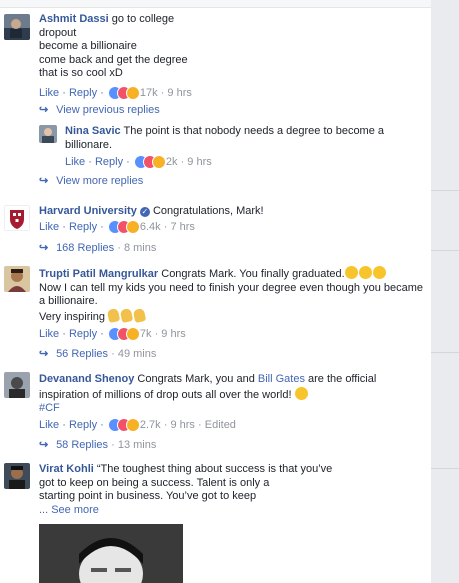 Image resolution: width=459 pixels, height=583 pixels. Describe the element at coordinates (445, 291) in the screenshot. I see `right-gutter` at that location.